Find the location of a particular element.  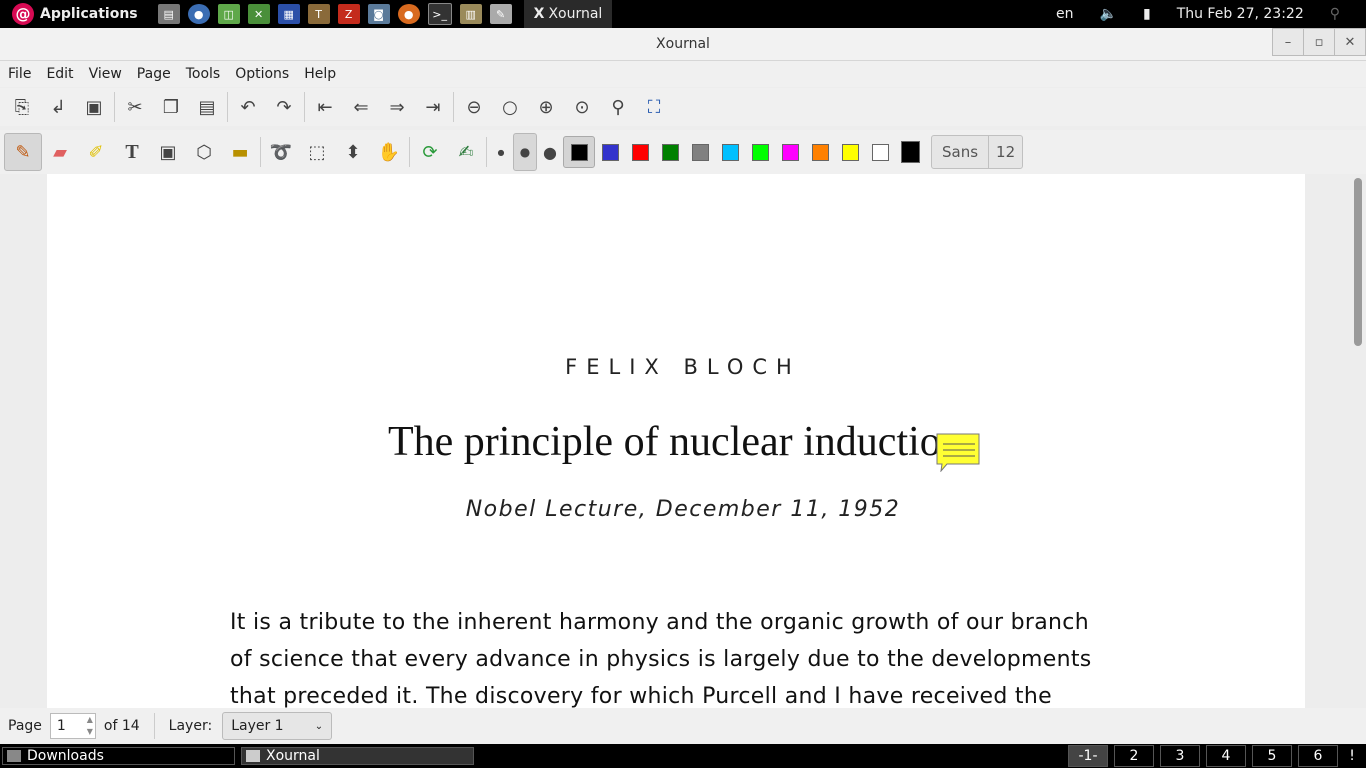

menu-file: File is located at coordinates (19, 74).